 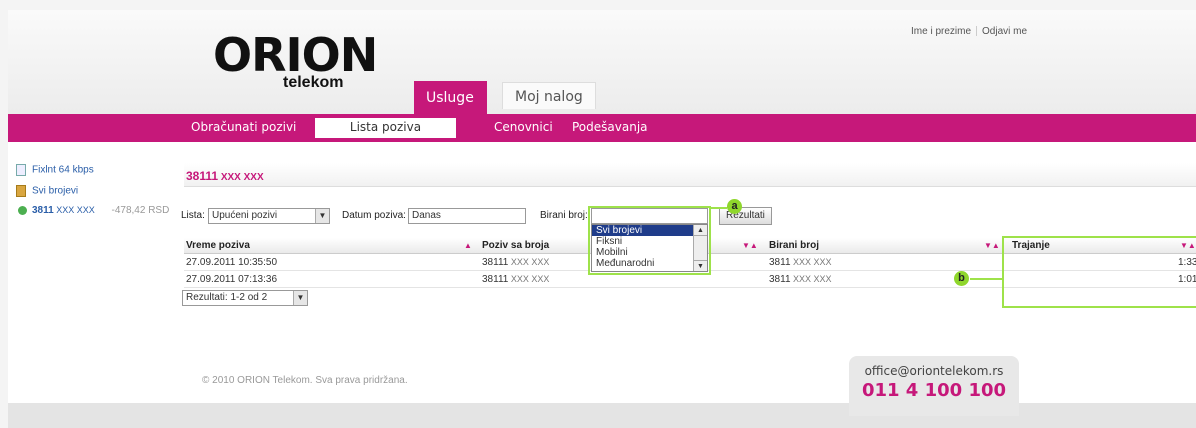 What do you see at coordinates (295, 55) in the screenshot?
I see `logo-word: ORION` at bounding box center [295, 55].